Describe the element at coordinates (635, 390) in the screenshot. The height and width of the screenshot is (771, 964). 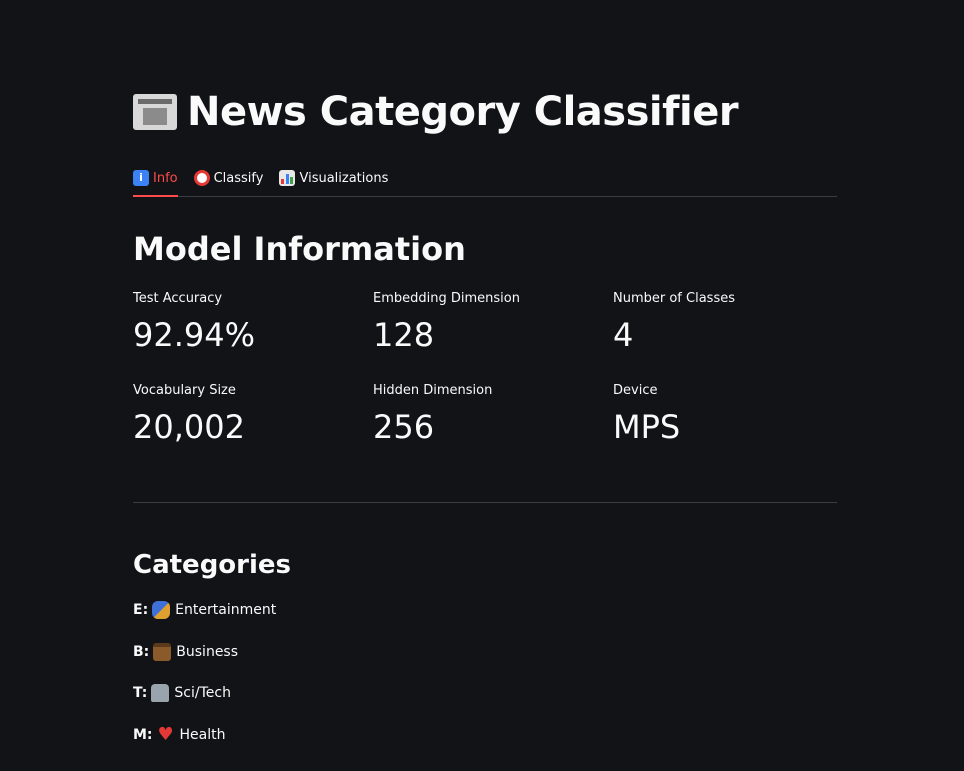
I see `metric-label: Device` at that location.